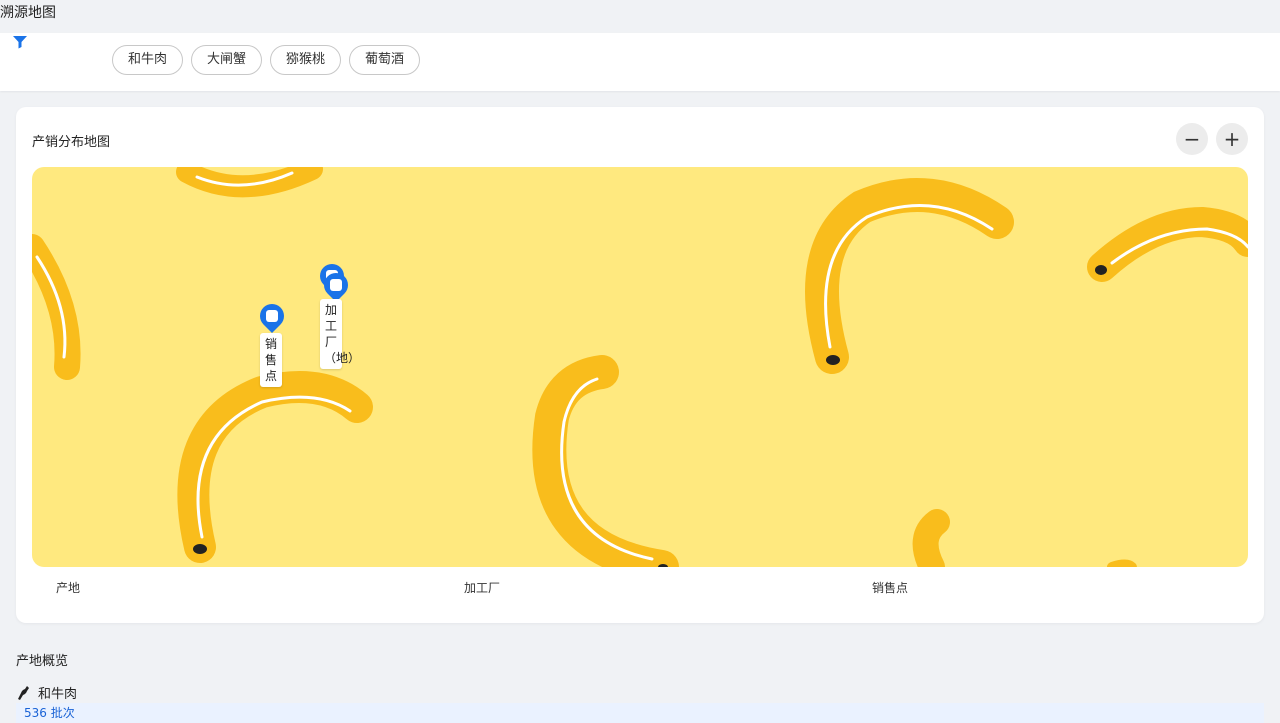 The image size is (1280, 723). I want to click on legend-sale-point: 销售点, so click(890, 588).